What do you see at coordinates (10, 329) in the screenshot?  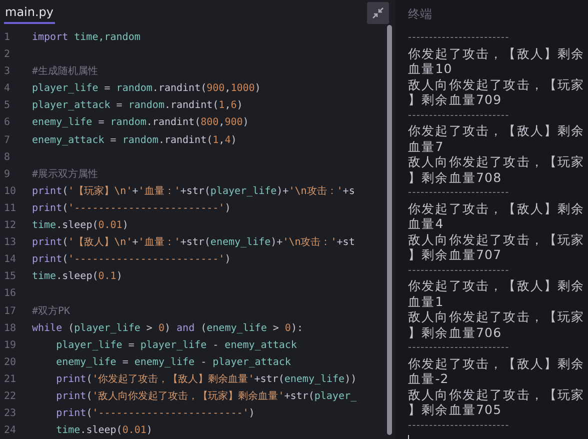 I see `line-number: 18` at bounding box center [10, 329].